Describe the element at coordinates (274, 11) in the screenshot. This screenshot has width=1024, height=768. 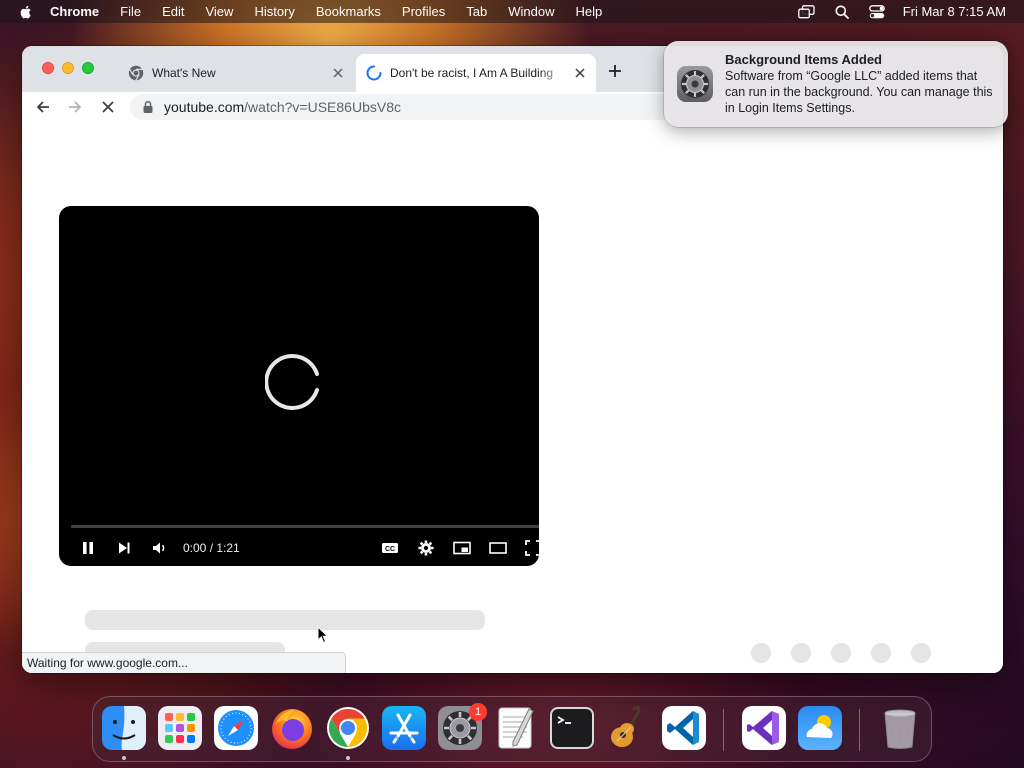
I see `menu-history: History` at that location.